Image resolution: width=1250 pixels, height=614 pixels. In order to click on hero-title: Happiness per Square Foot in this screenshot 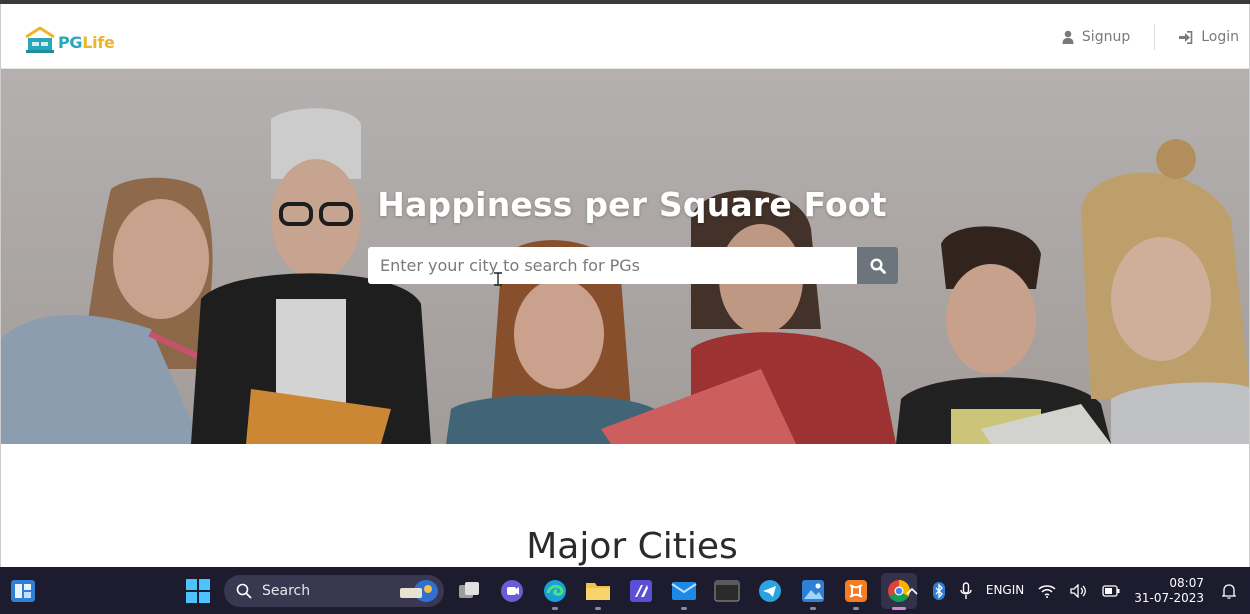, I will do `click(632, 204)`.